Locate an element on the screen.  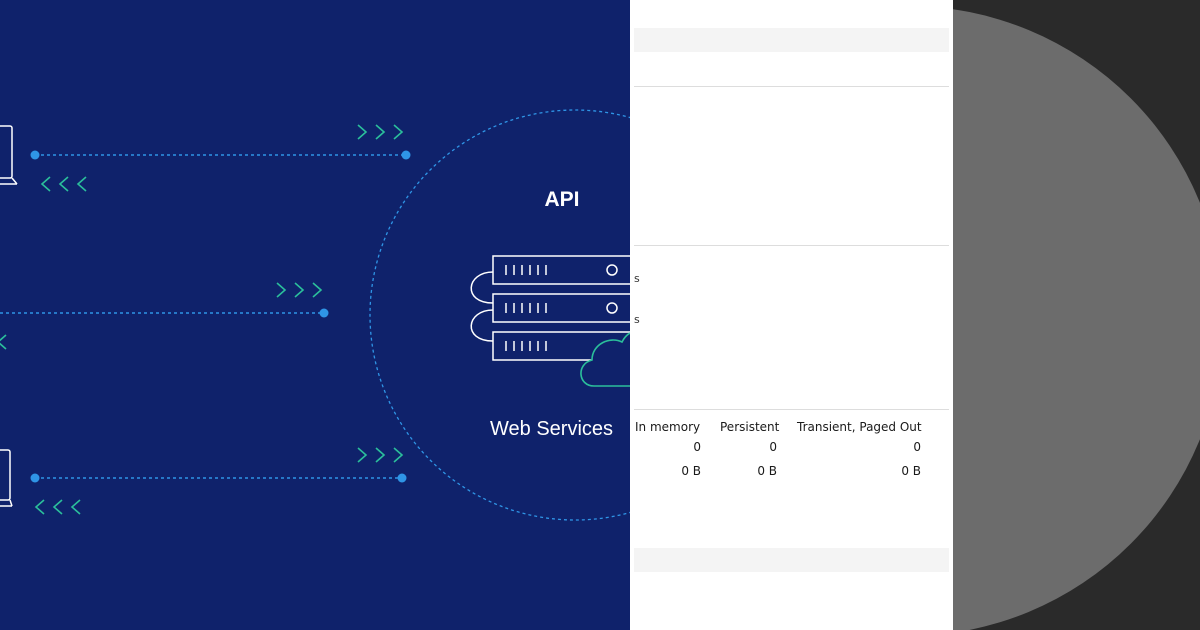
web-services-caption: Web Services is located at coordinates (552, 429).